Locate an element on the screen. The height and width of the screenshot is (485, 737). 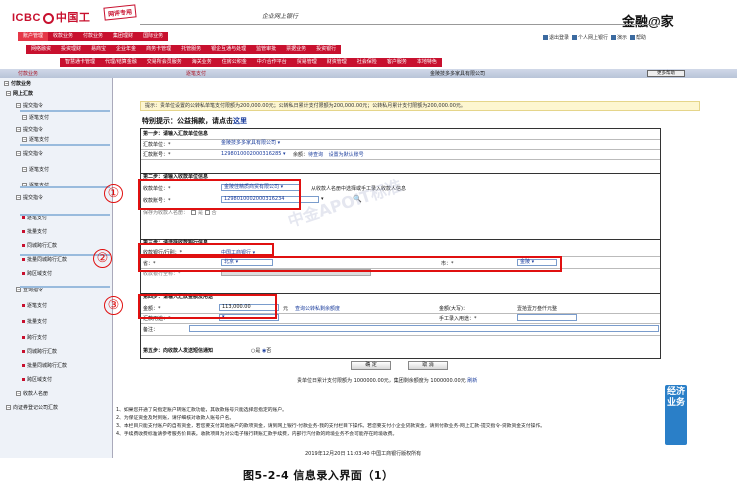
sidebar-item: 跨行支付 is located at coordinates (34, 337).